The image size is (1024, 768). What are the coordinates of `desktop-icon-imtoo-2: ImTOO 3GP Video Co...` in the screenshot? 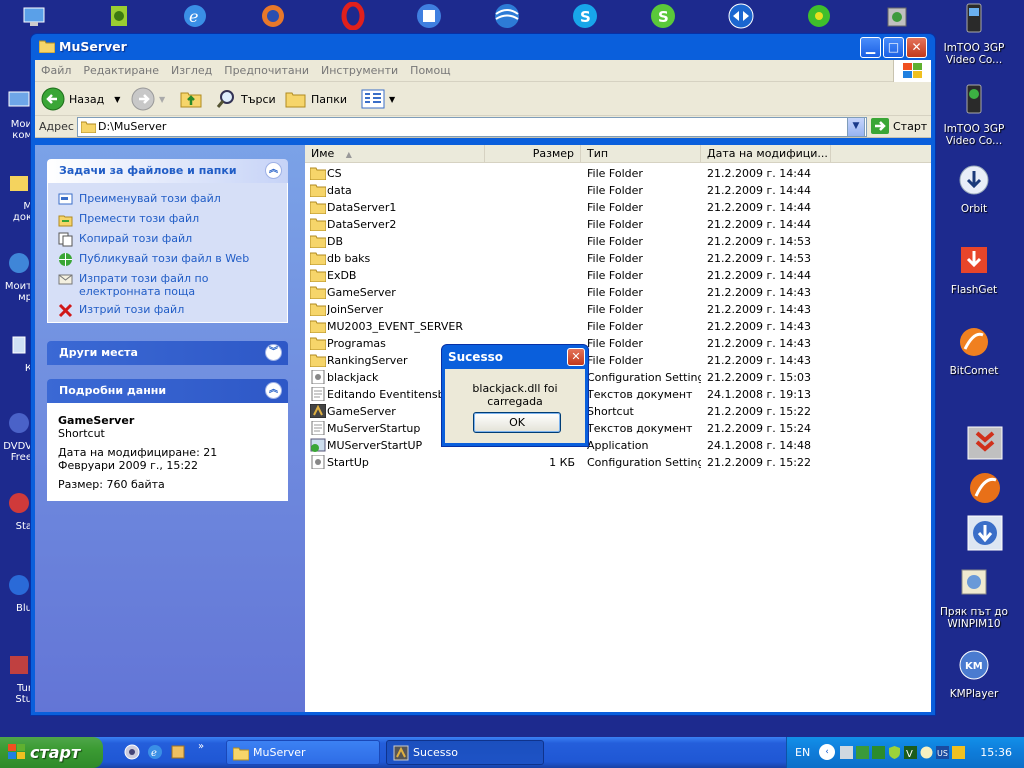 It's located at (974, 115).